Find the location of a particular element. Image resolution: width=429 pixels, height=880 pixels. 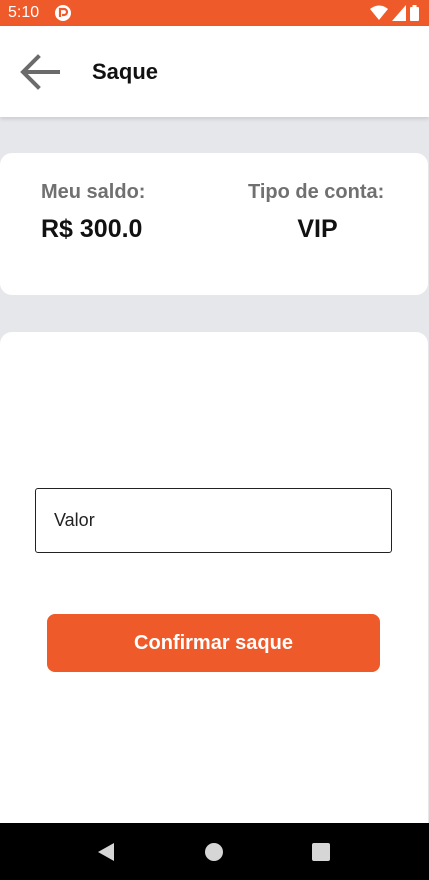

nav-home-button is located at coordinates (214, 852).